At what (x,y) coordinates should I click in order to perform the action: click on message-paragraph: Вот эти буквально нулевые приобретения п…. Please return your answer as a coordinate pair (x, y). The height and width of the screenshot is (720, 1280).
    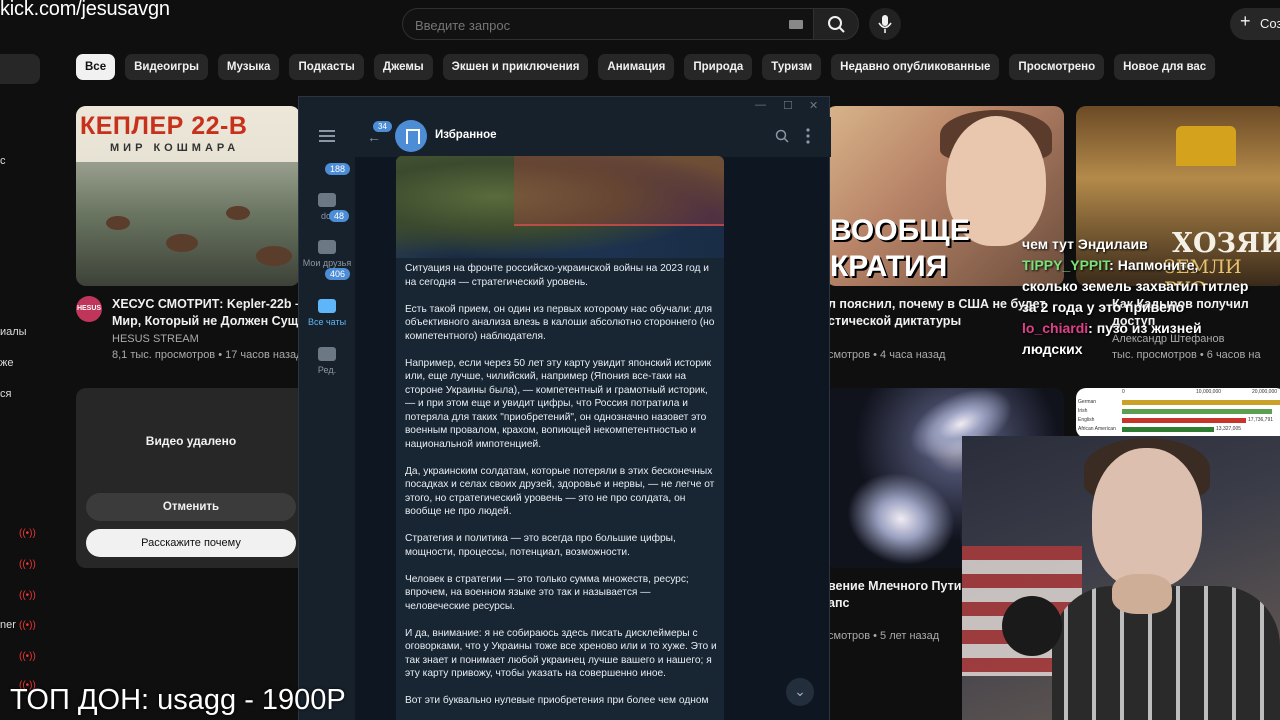
    Looking at the image, I should click on (557, 700).